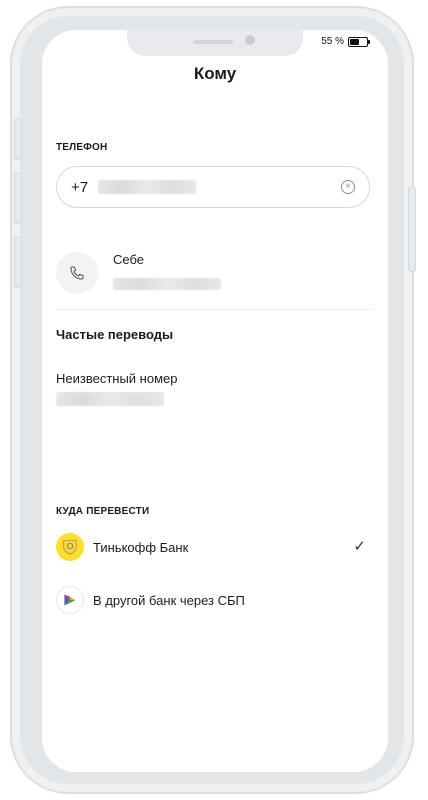  Describe the element at coordinates (359, 41) in the screenshot. I see `battery-icon` at that location.